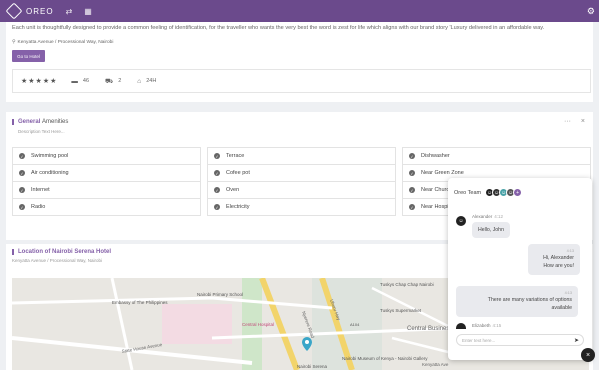  I want to click on amenity-item: ✓ Terrace, so click(301, 156).